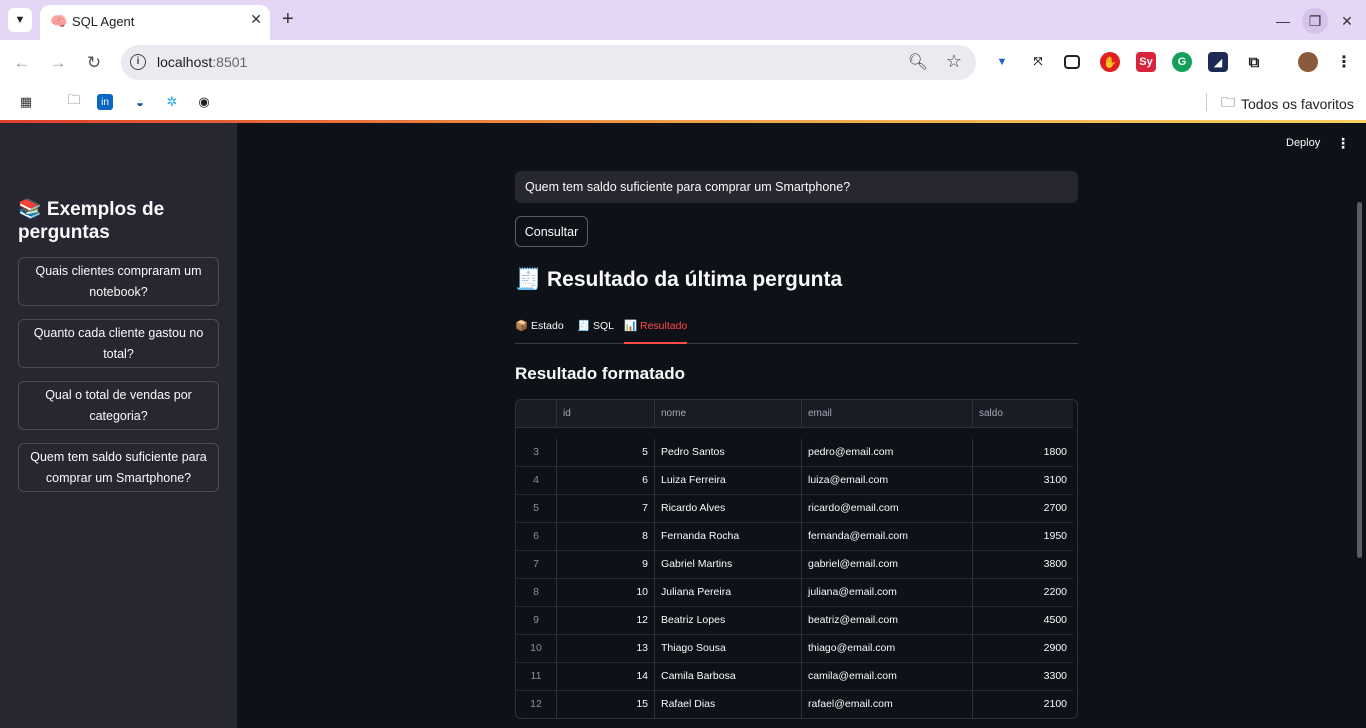 This screenshot has width=1366, height=728. What do you see at coordinates (1038, 62) in the screenshot?
I see `extension-expand-icon: ⤧` at bounding box center [1038, 62].